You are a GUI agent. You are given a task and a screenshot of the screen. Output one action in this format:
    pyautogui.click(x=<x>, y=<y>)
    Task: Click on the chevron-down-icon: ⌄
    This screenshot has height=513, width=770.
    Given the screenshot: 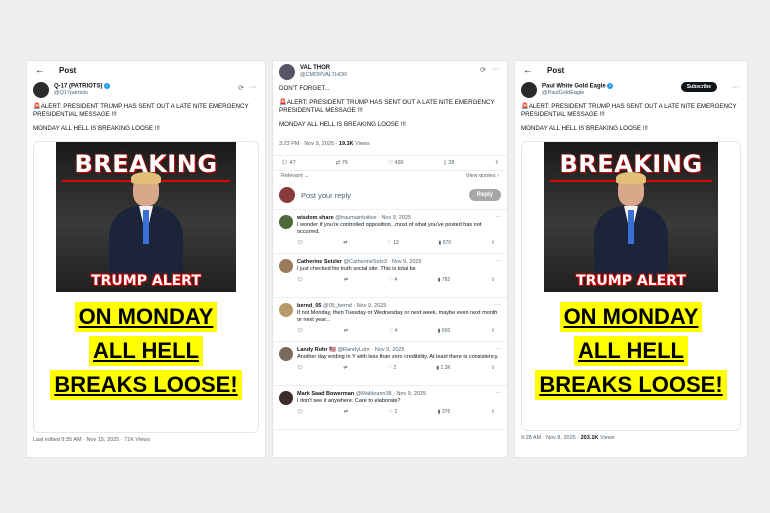 What is the action you would take?
    pyautogui.click(x=306, y=176)
    